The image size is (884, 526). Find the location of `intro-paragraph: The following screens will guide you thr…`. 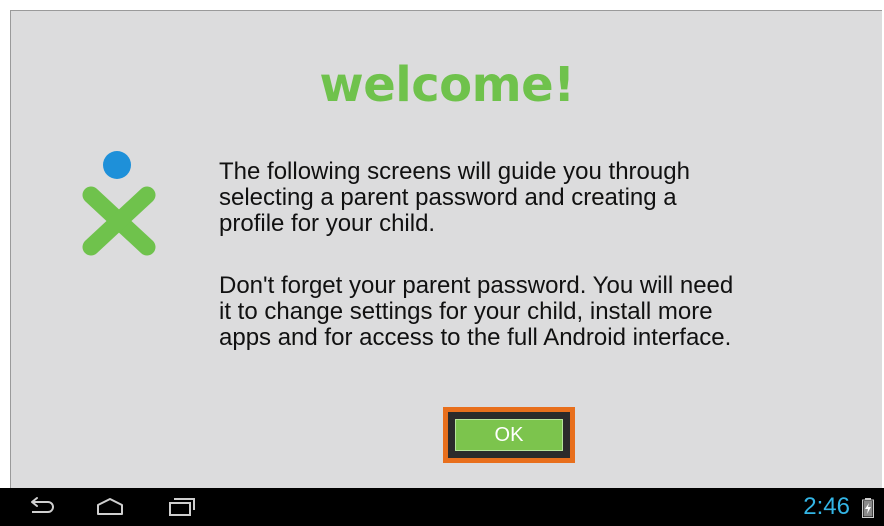

intro-paragraph: The following screens will guide you thr… is located at coordinates (529, 198).